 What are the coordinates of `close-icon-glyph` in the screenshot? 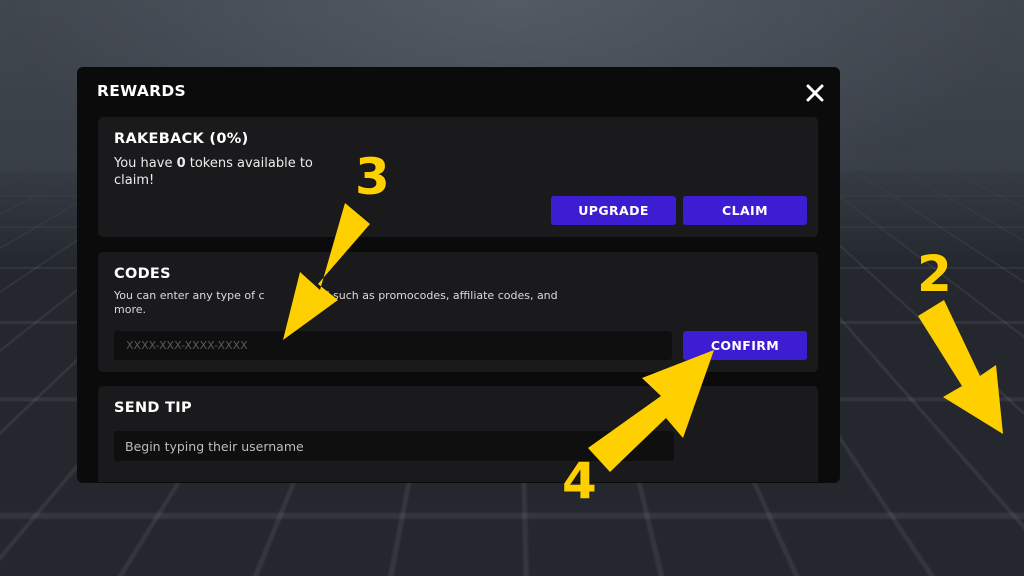 It's located at (815, 93).